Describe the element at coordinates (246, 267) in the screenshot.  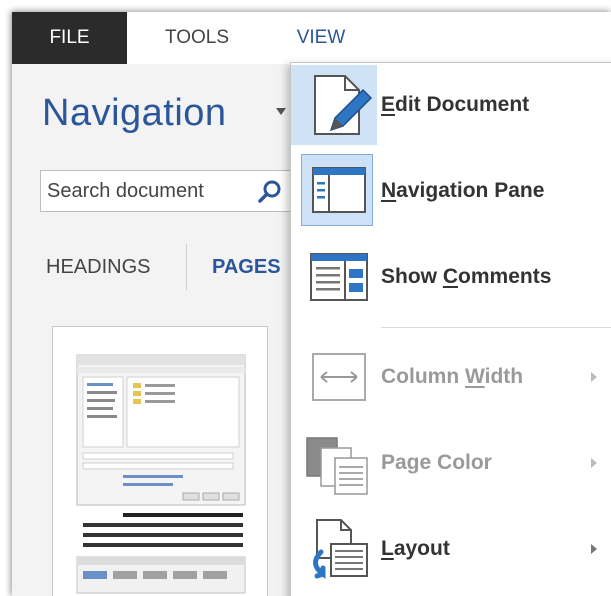
I see `tab-pages: PAGES` at that location.